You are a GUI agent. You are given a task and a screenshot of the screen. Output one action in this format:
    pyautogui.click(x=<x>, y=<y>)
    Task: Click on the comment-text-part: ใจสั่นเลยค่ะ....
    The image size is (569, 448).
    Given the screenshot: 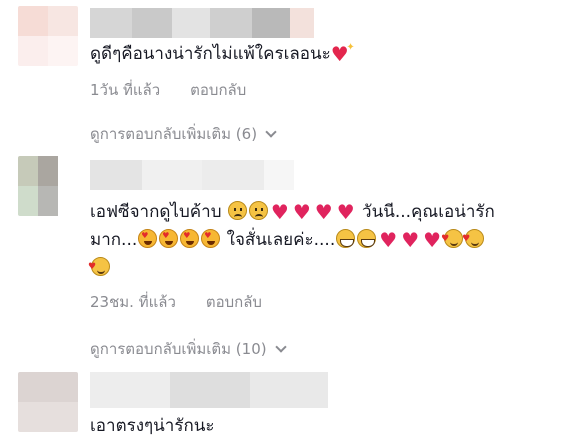 What is the action you would take?
    pyautogui.click(x=281, y=240)
    